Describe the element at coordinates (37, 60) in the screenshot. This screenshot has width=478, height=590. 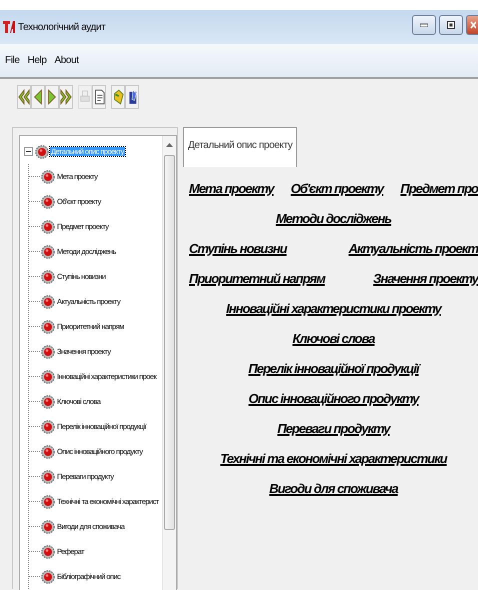
I see `menu-item: Help` at that location.